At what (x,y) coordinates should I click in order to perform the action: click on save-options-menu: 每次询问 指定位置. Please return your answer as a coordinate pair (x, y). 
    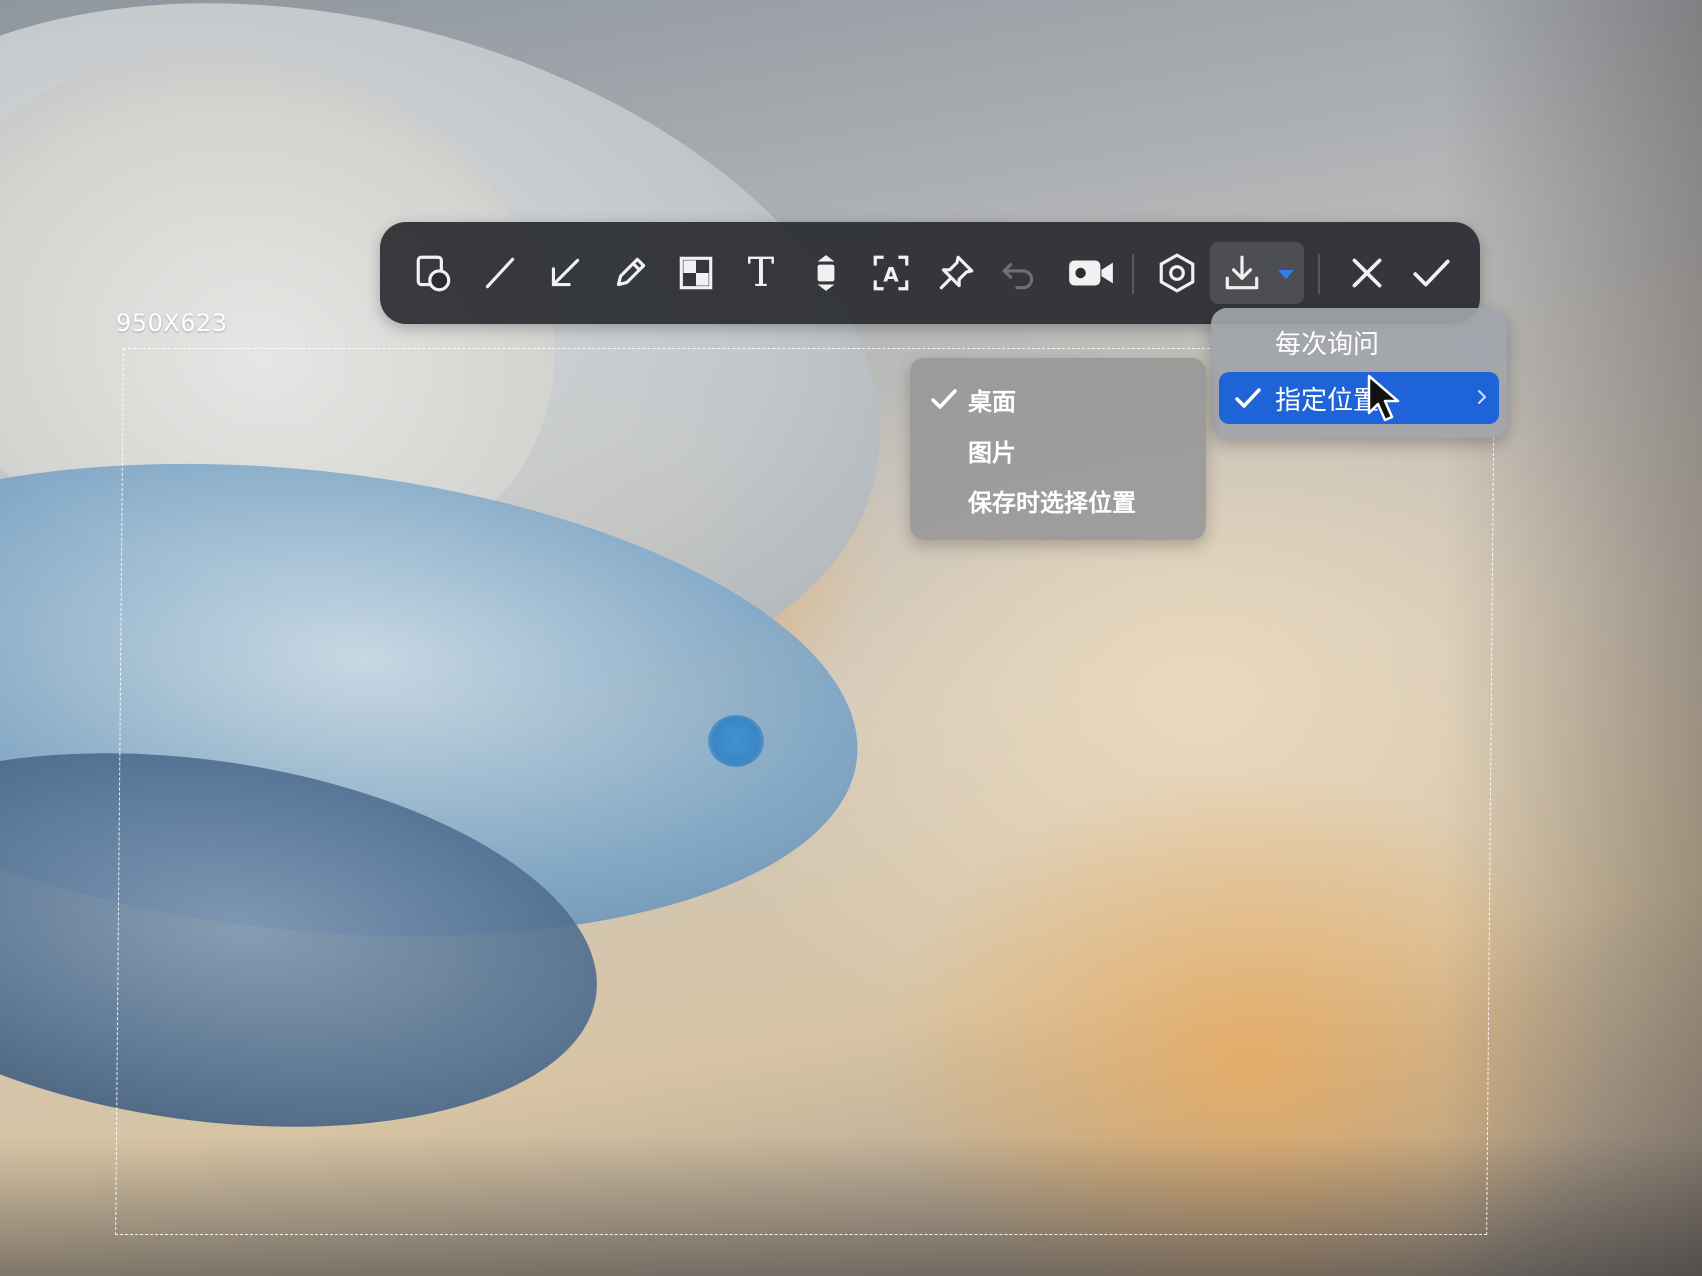
    Looking at the image, I should click on (1359, 373).